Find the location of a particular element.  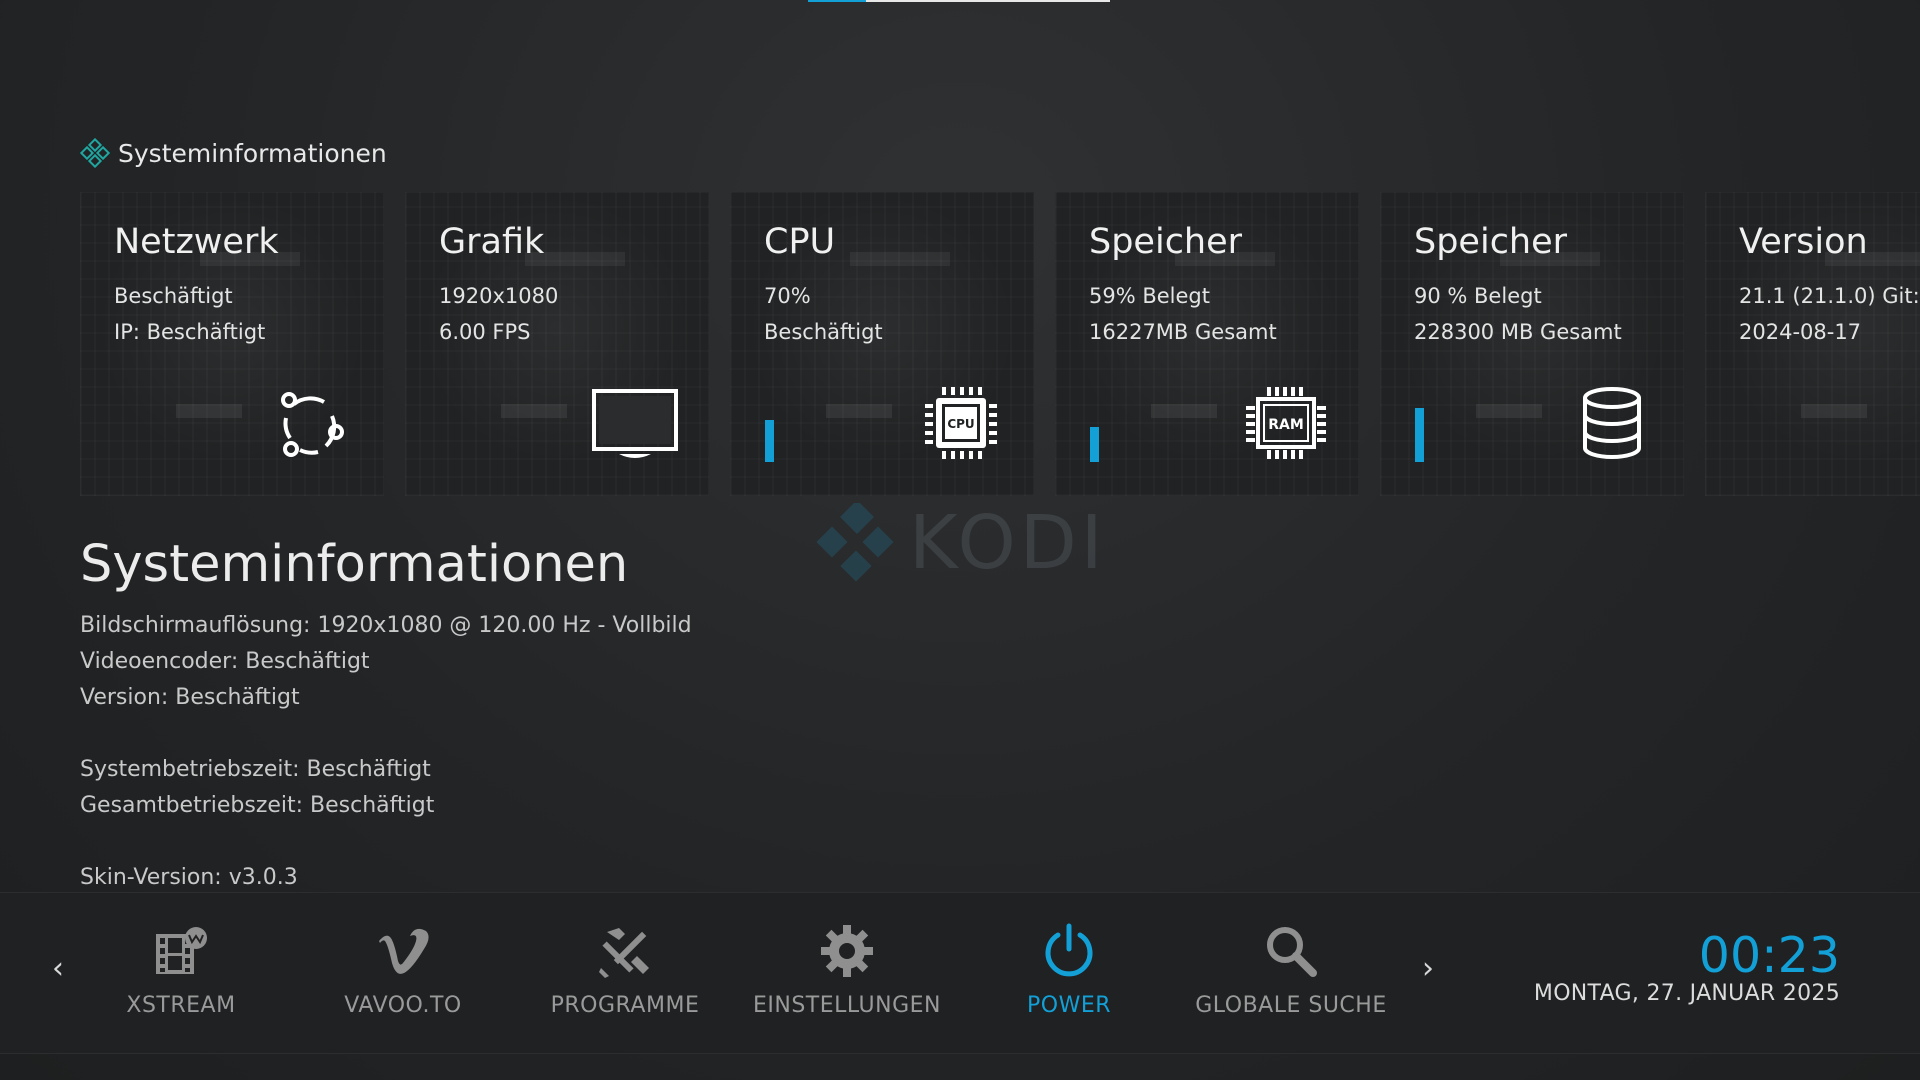

section-header: Systeminformationen is located at coordinates (233, 153).